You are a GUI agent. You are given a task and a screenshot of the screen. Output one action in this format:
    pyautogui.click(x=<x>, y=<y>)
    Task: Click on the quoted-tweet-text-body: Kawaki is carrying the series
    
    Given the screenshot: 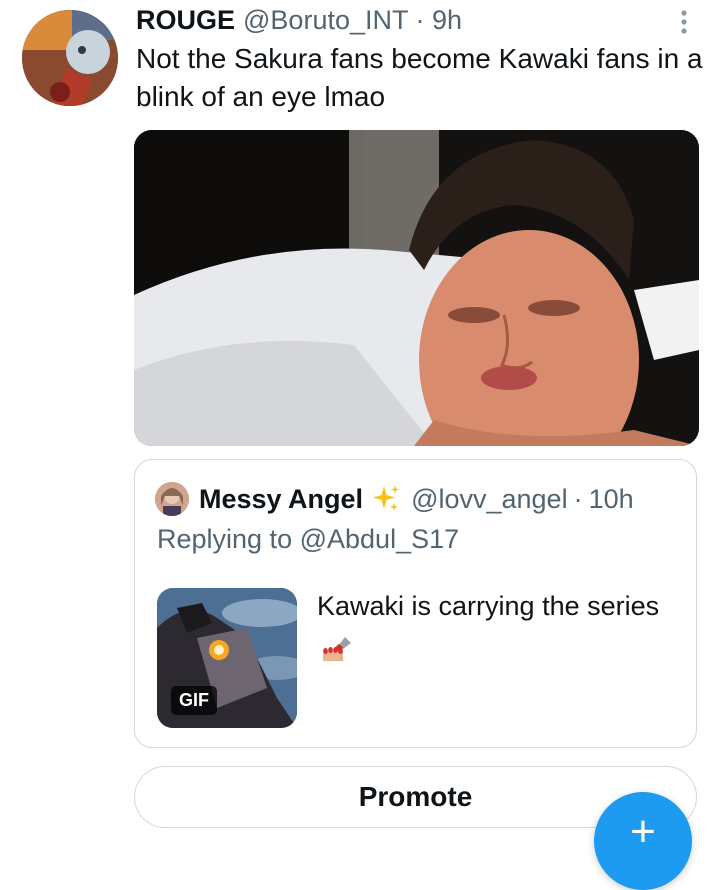 What is the action you would take?
    pyautogui.click(x=488, y=606)
    